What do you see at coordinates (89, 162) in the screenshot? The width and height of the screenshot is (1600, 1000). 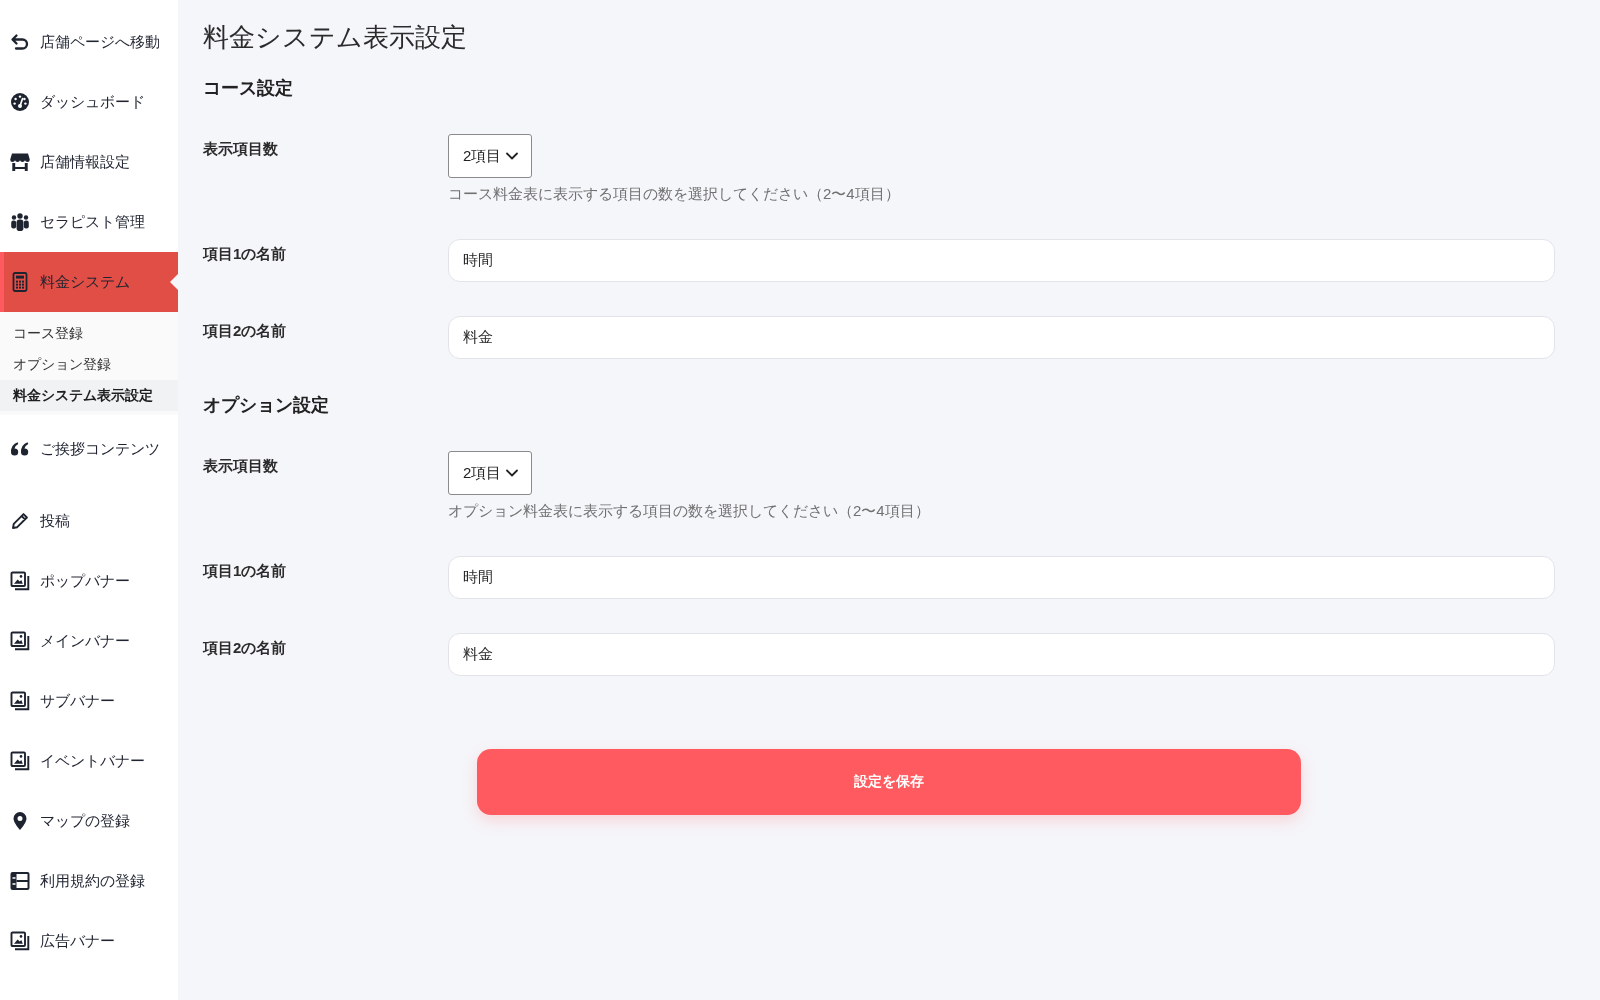 I see `sidebar-item: 店舗情報設定` at bounding box center [89, 162].